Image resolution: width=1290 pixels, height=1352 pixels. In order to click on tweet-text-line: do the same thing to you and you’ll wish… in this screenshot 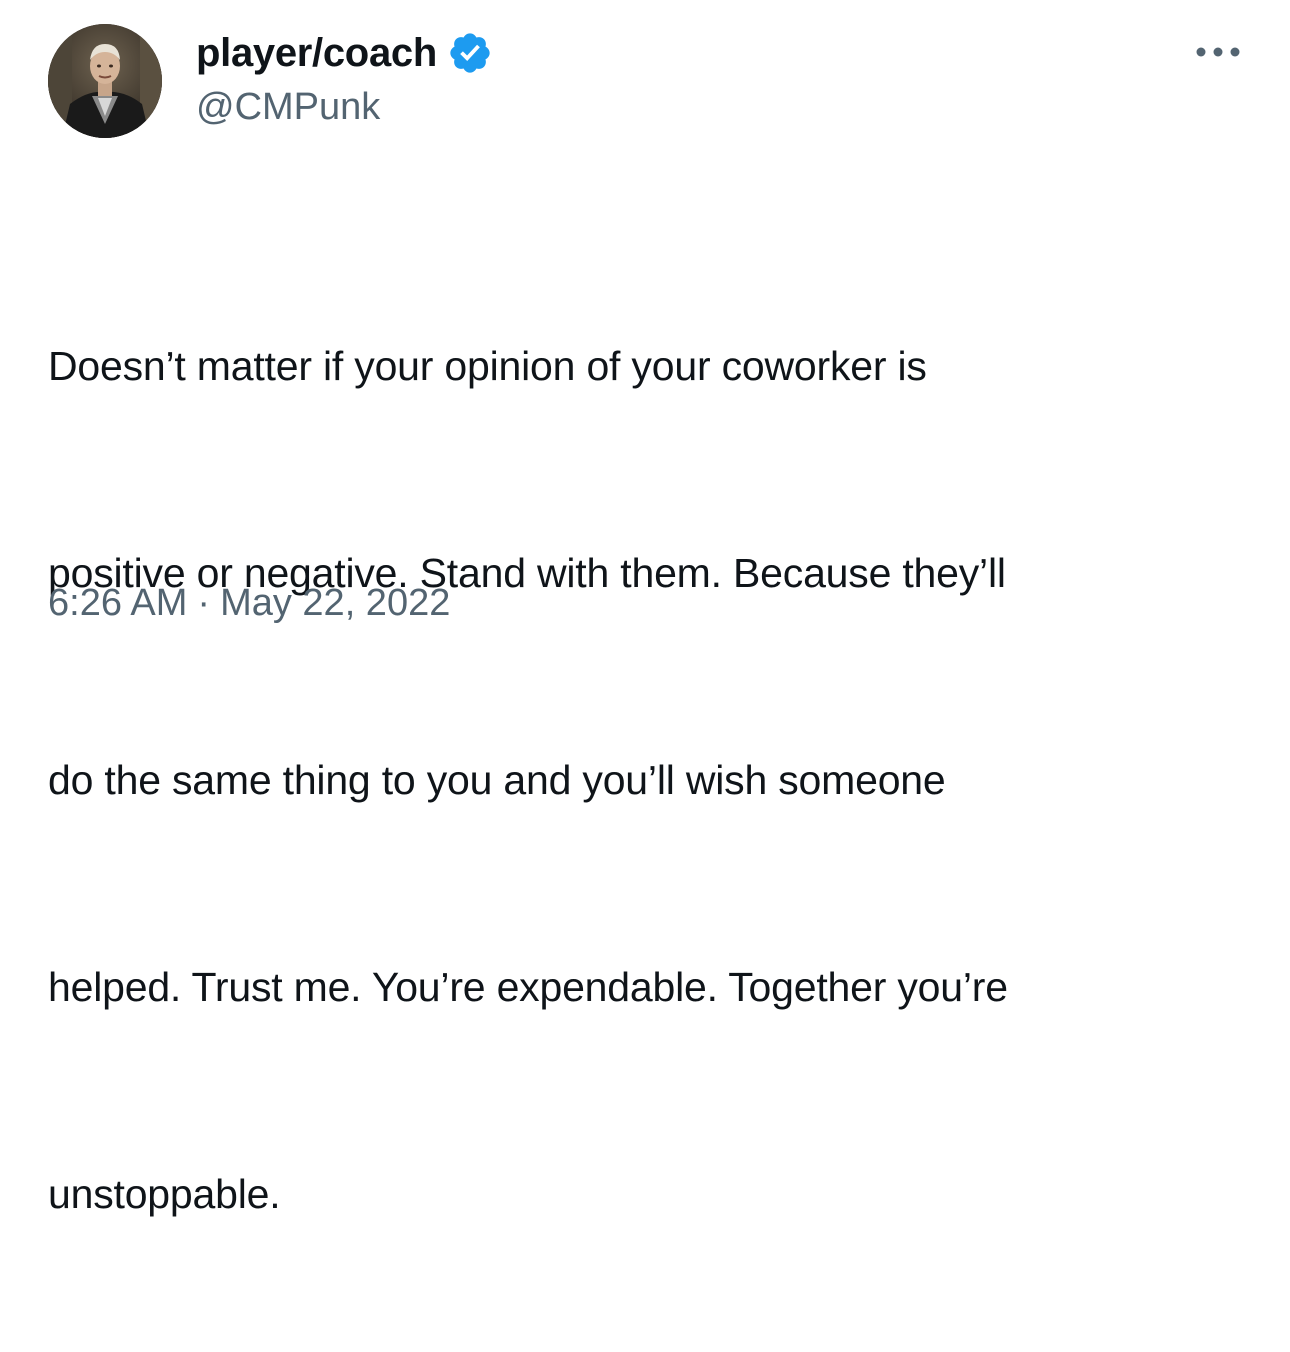, I will do `click(497, 780)`.